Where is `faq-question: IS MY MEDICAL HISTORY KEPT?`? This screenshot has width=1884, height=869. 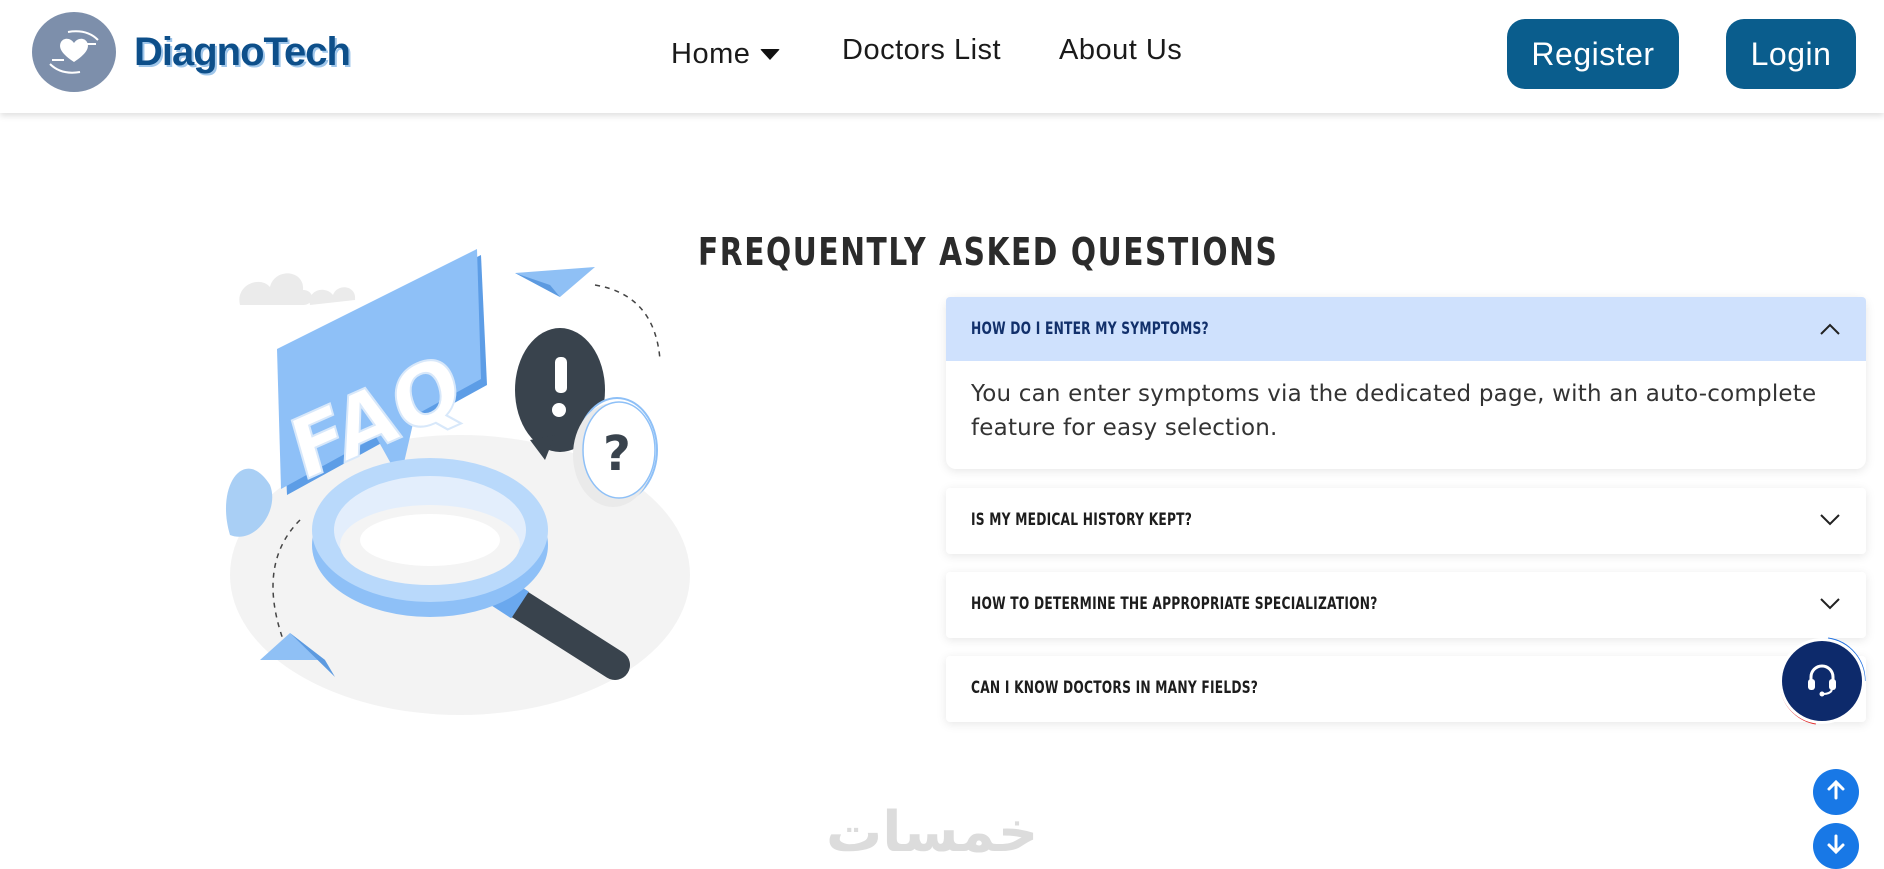 faq-question: IS MY MEDICAL HISTORY KEPT? is located at coordinates (1082, 520).